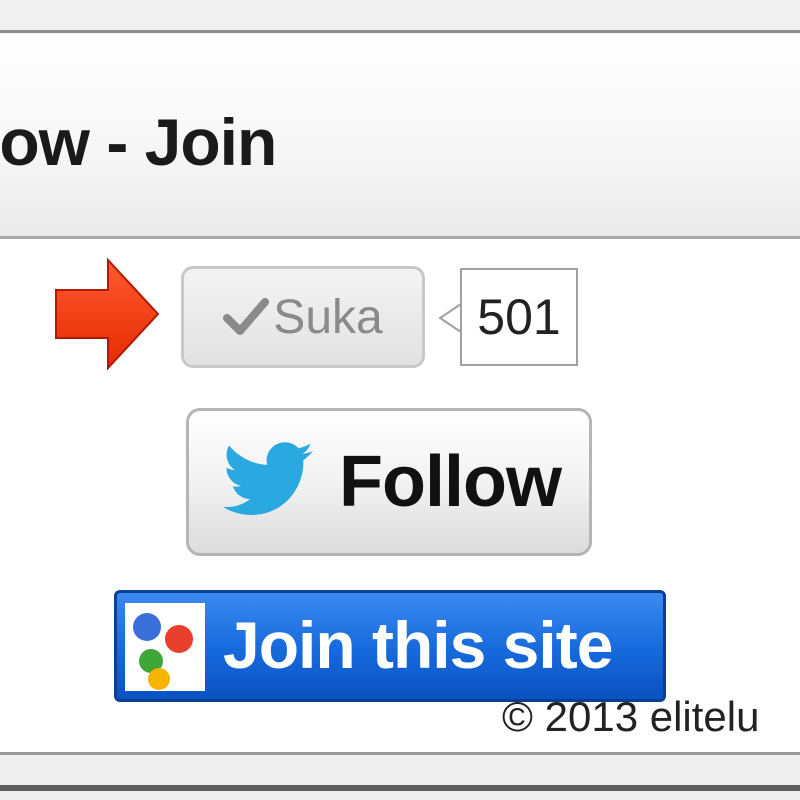  I want to click on like-button-label: Suka, so click(328, 317).